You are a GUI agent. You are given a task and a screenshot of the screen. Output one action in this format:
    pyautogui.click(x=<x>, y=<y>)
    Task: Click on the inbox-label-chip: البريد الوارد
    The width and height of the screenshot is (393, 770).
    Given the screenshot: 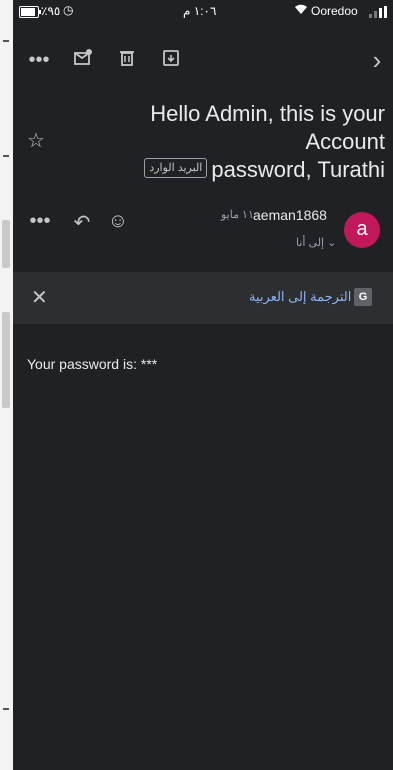 What is the action you would take?
    pyautogui.click(x=176, y=168)
    